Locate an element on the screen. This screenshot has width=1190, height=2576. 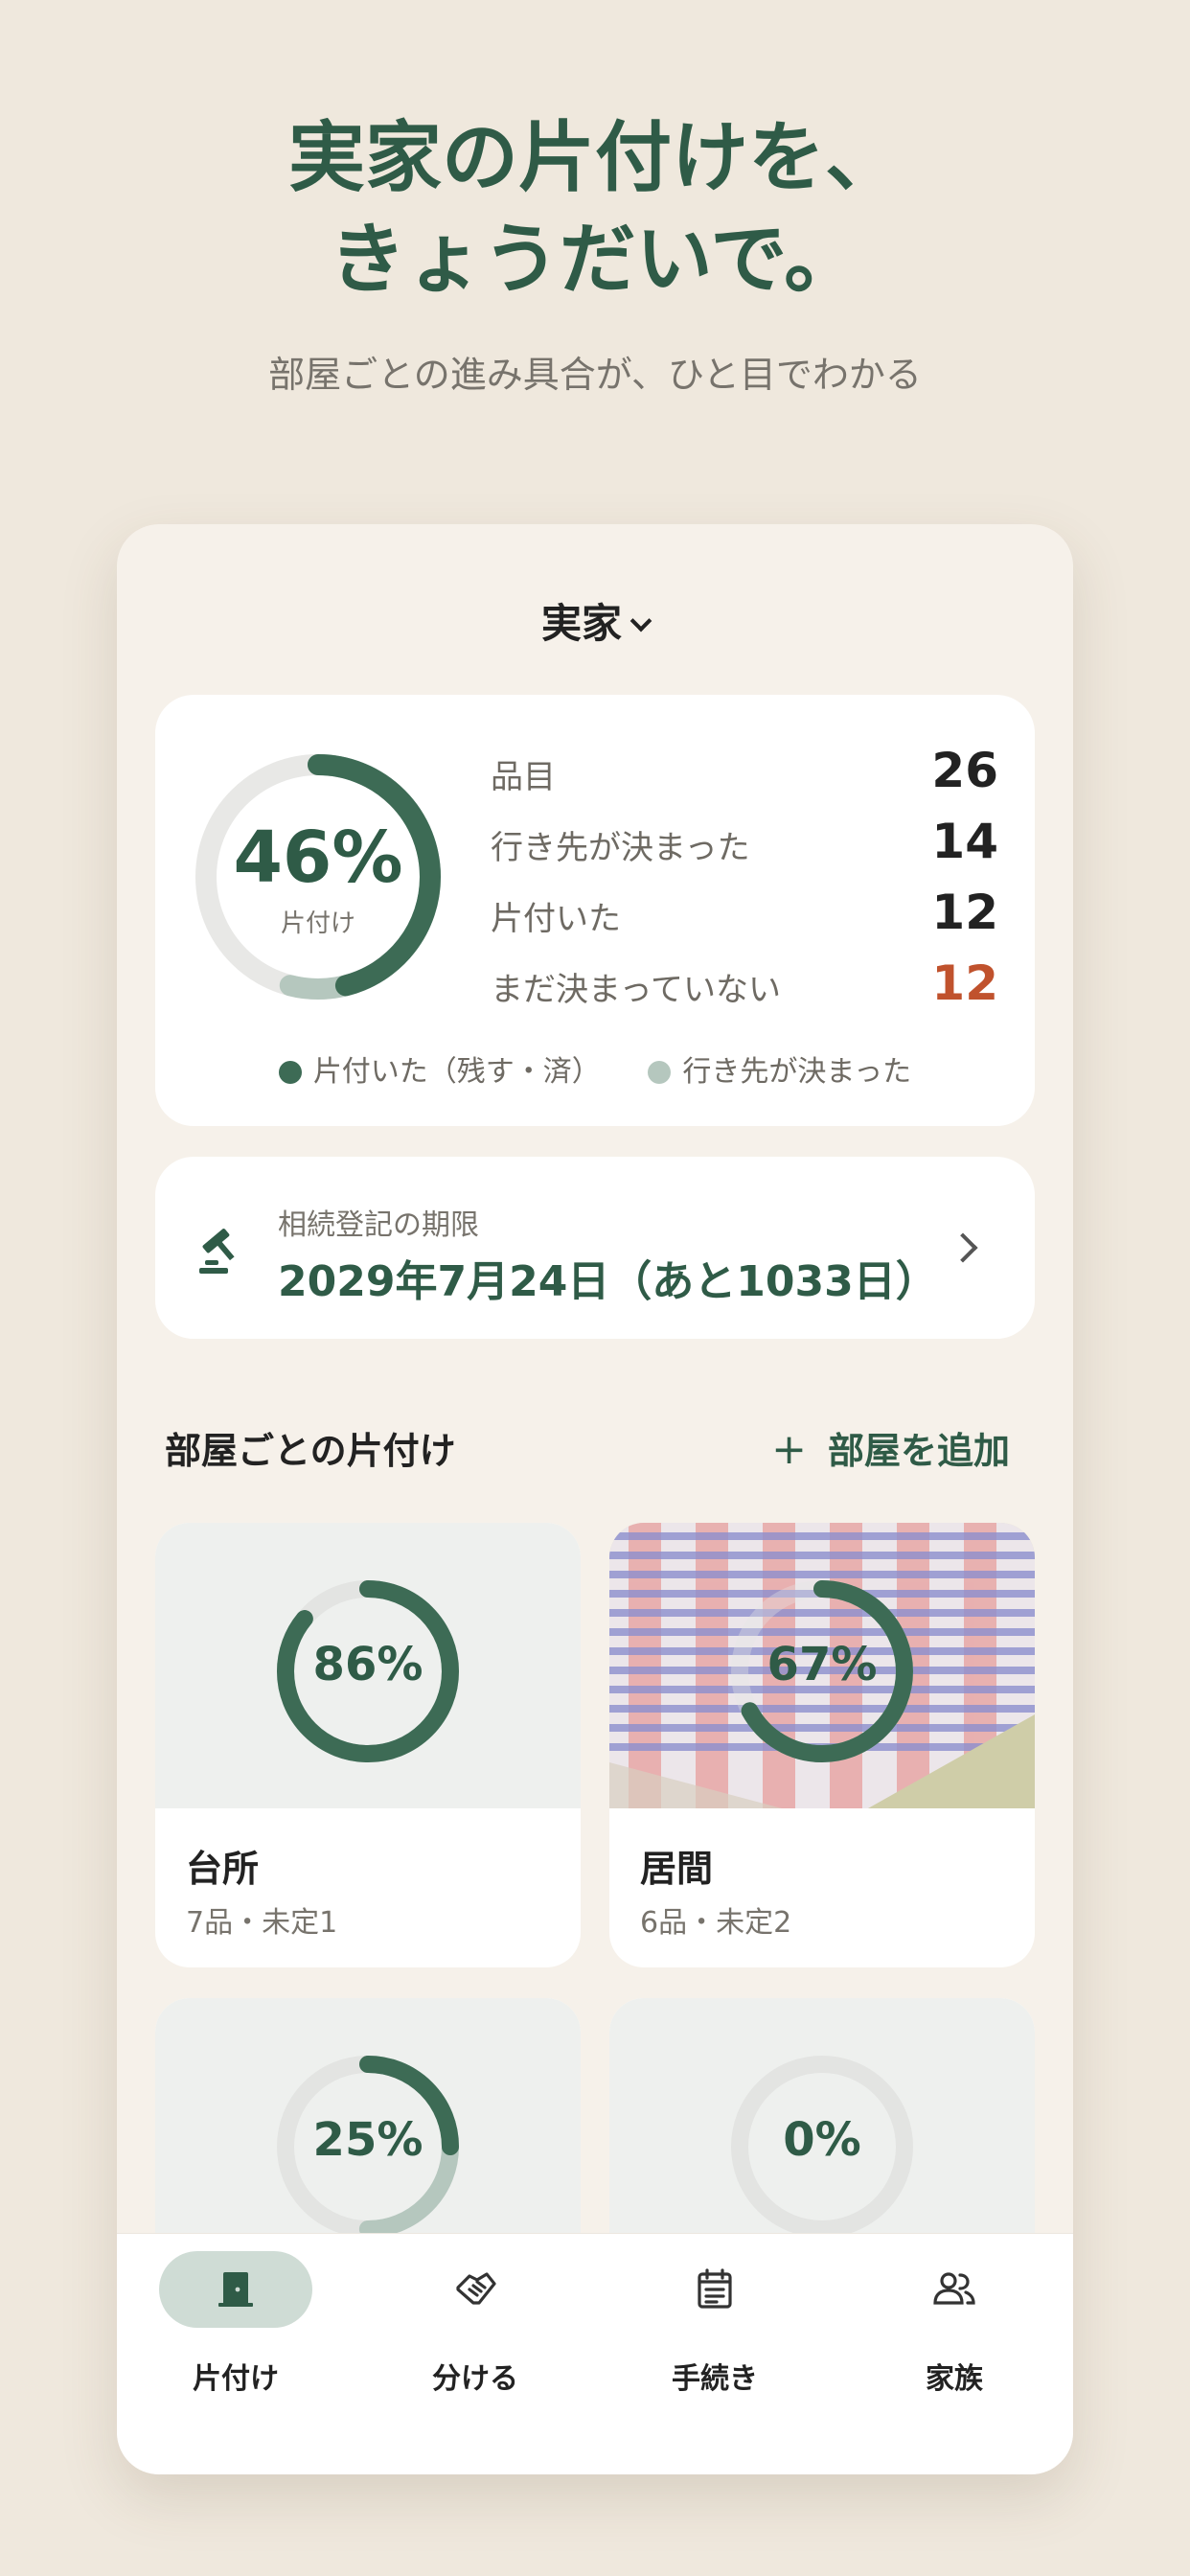
tab-label: 家族 is located at coordinates (955, 2379).